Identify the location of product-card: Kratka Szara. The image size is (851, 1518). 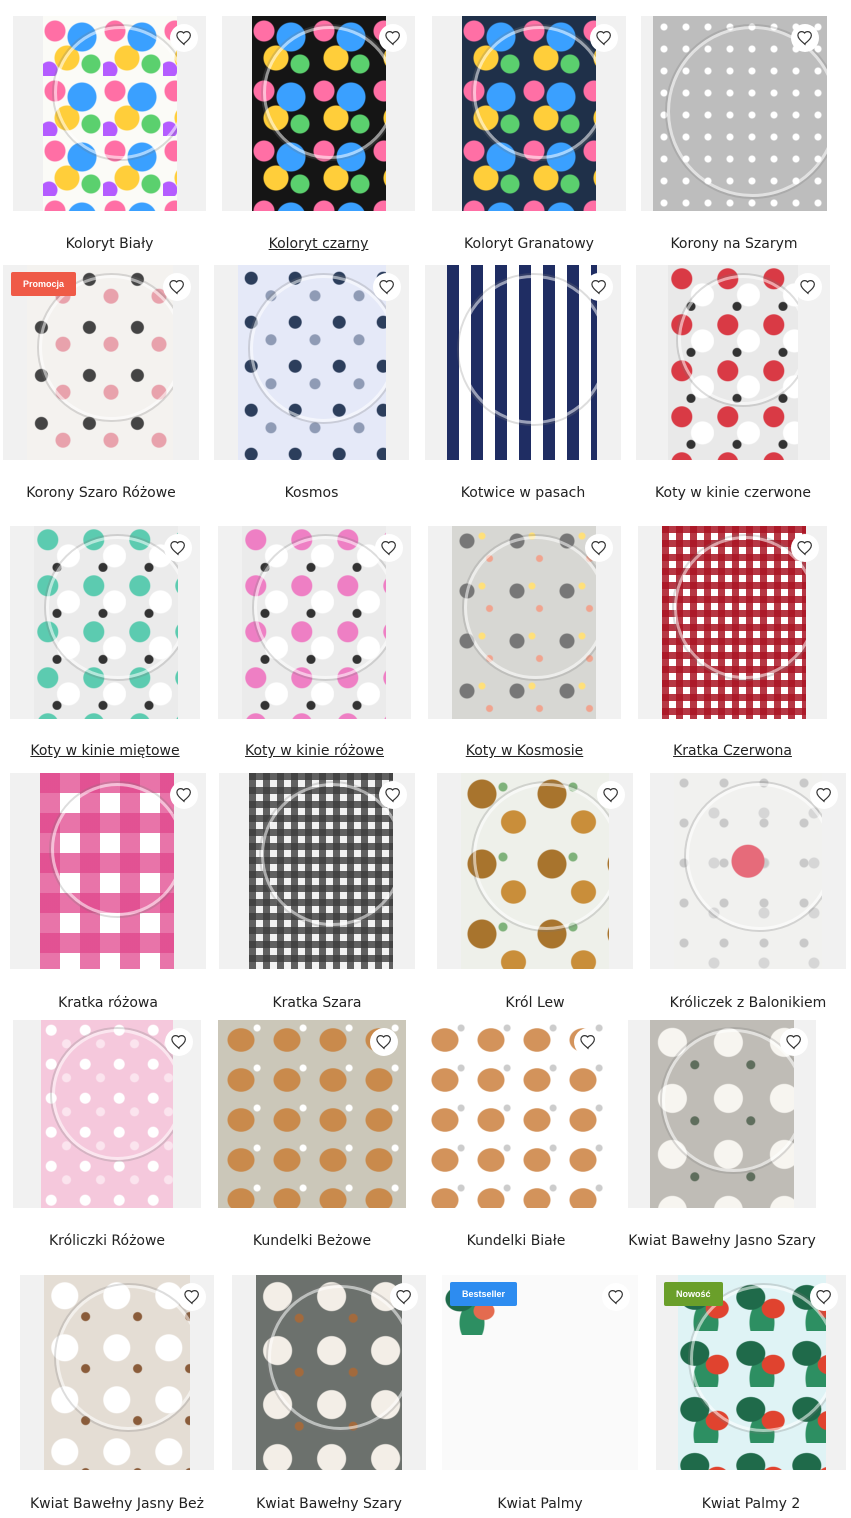
(317, 892).